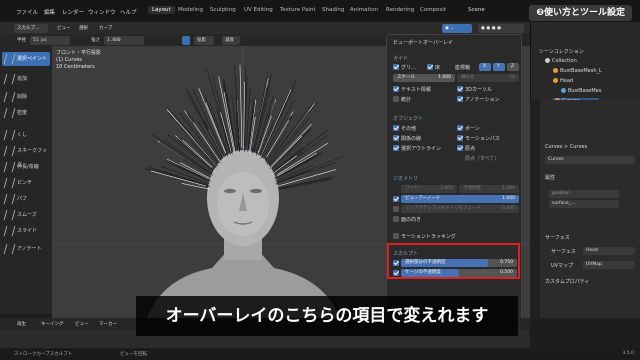 This screenshot has height=360, width=640. I want to click on tool-grow-shrink: 伸長/収縮, so click(26, 167).